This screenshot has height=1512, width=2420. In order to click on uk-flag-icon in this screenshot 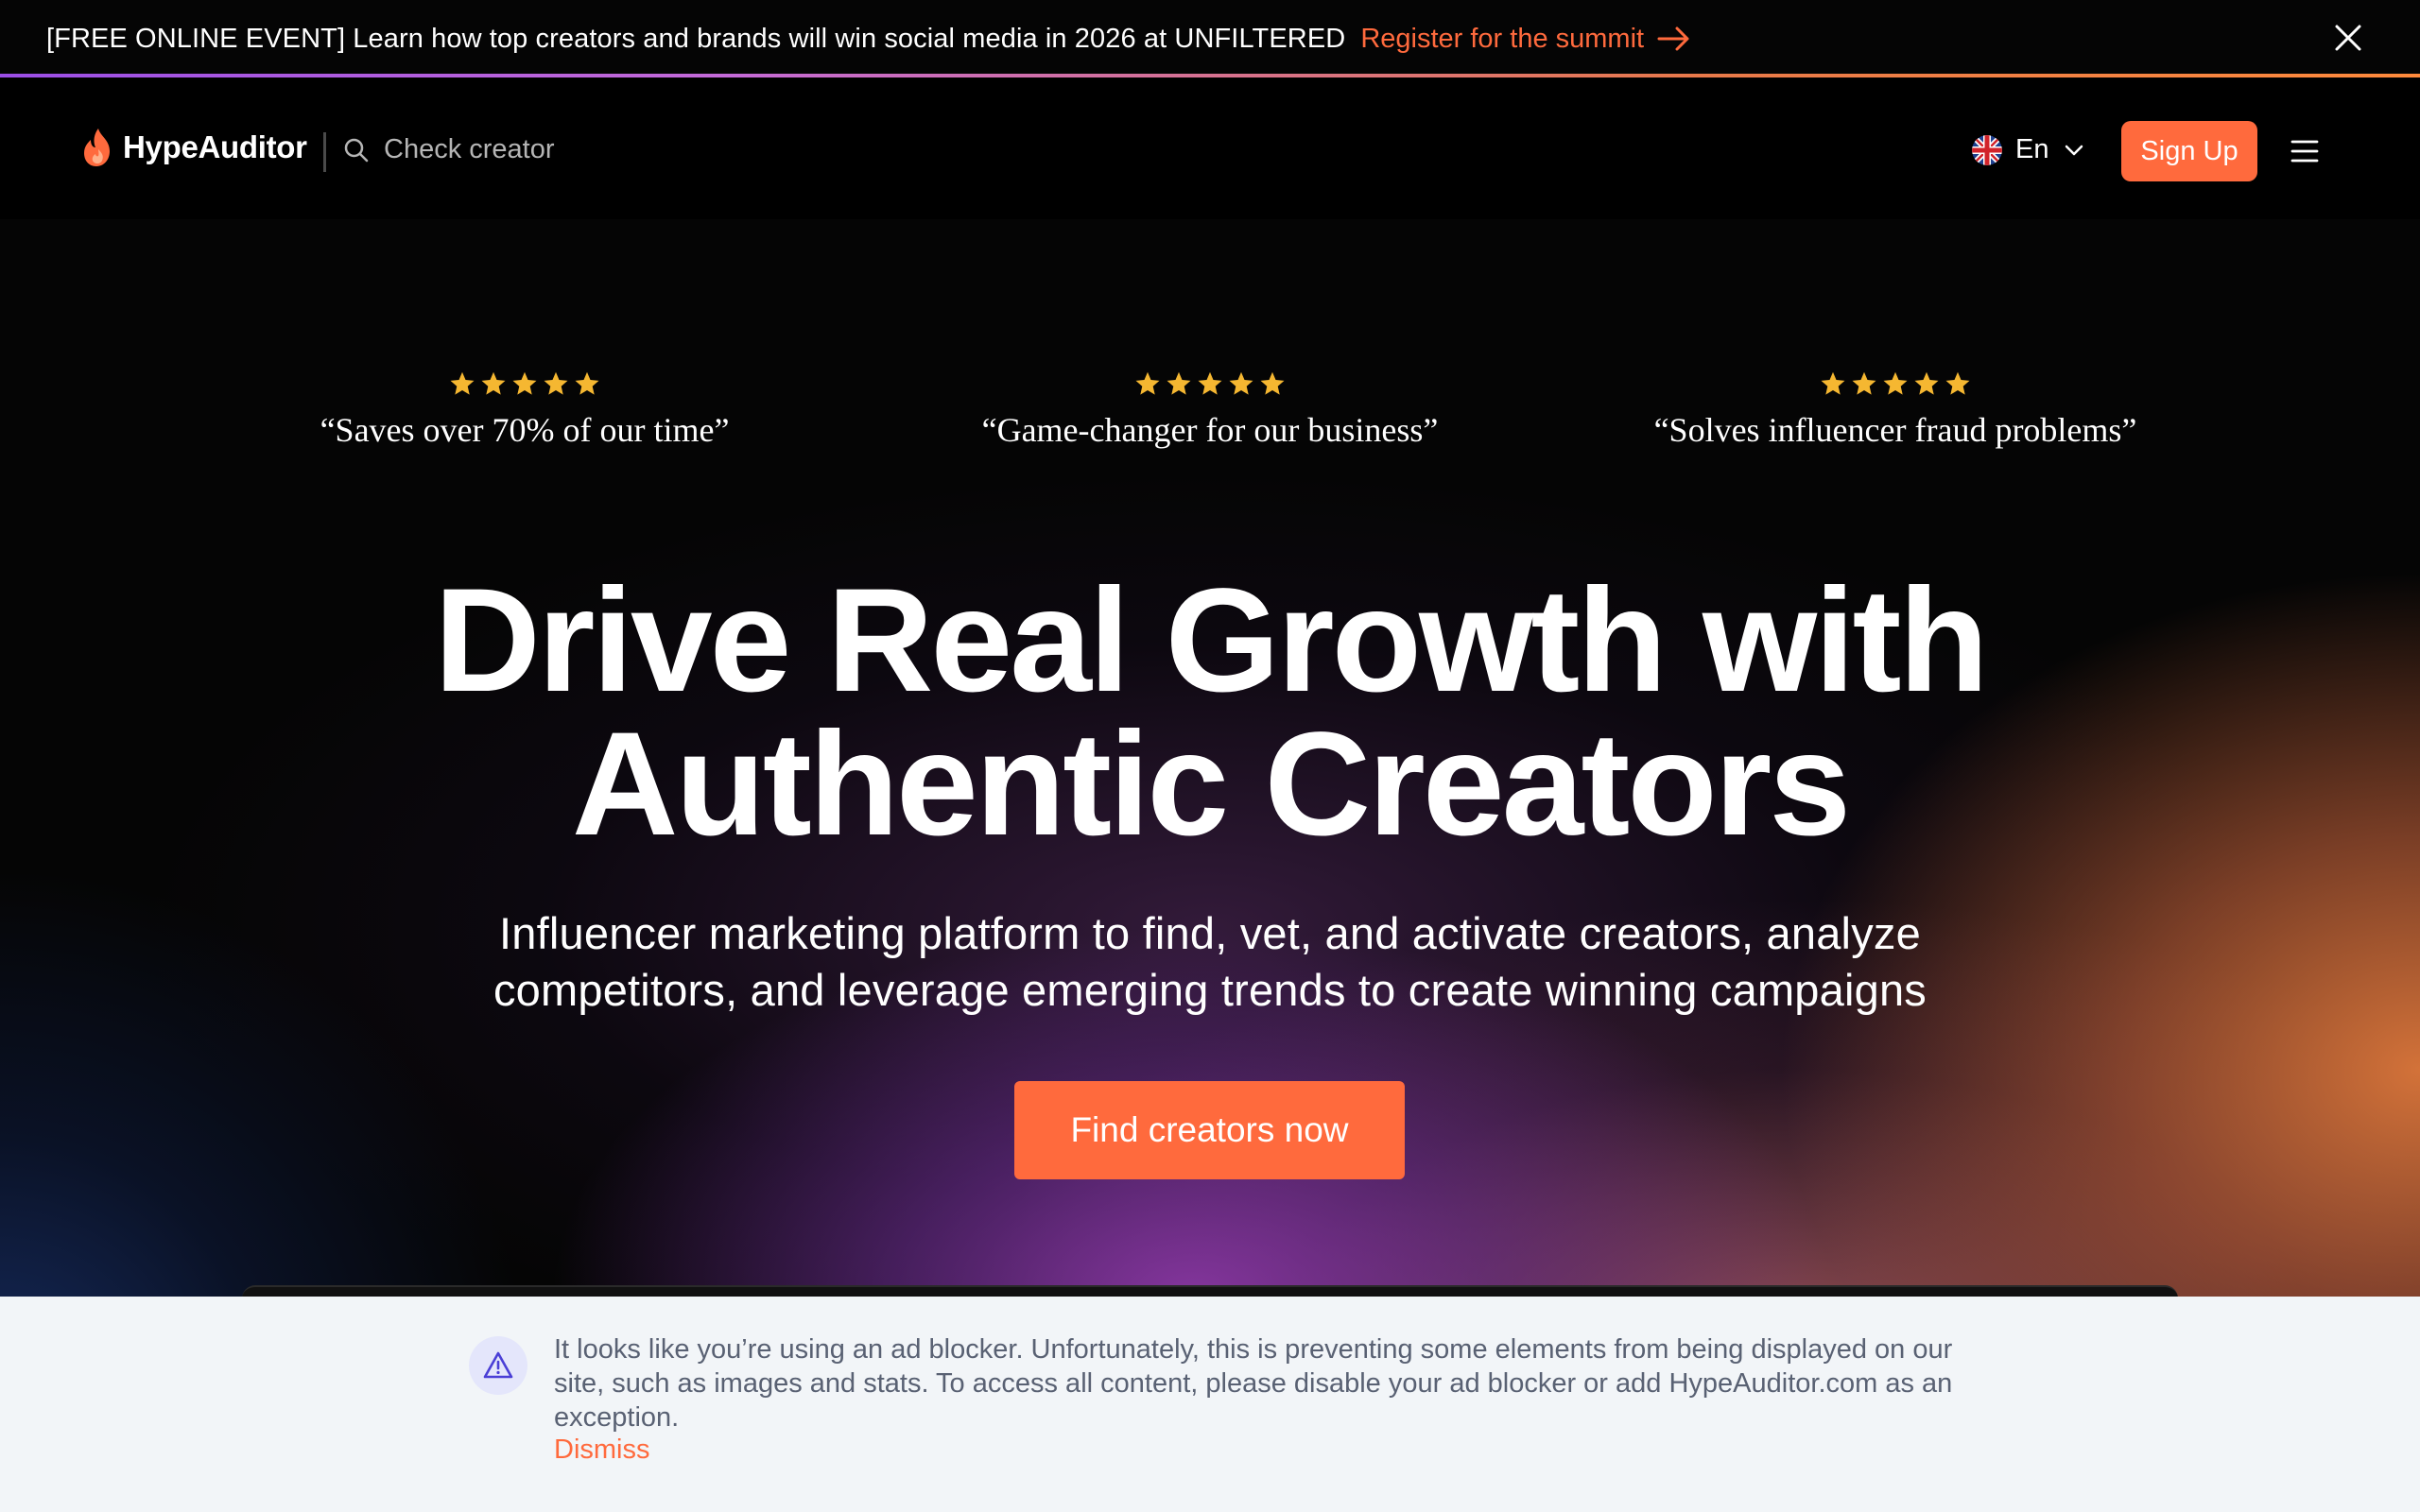, I will do `click(1987, 149)`.